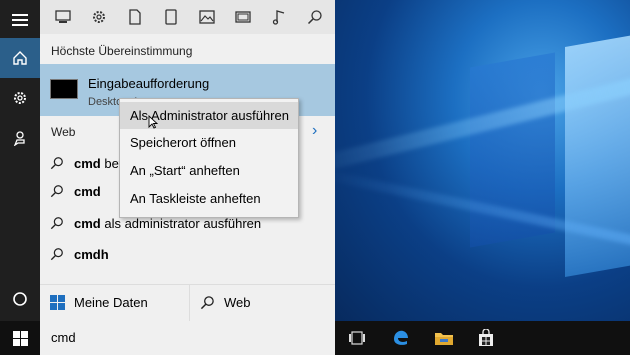  I want to click on filter-bar, so click(187, 17).